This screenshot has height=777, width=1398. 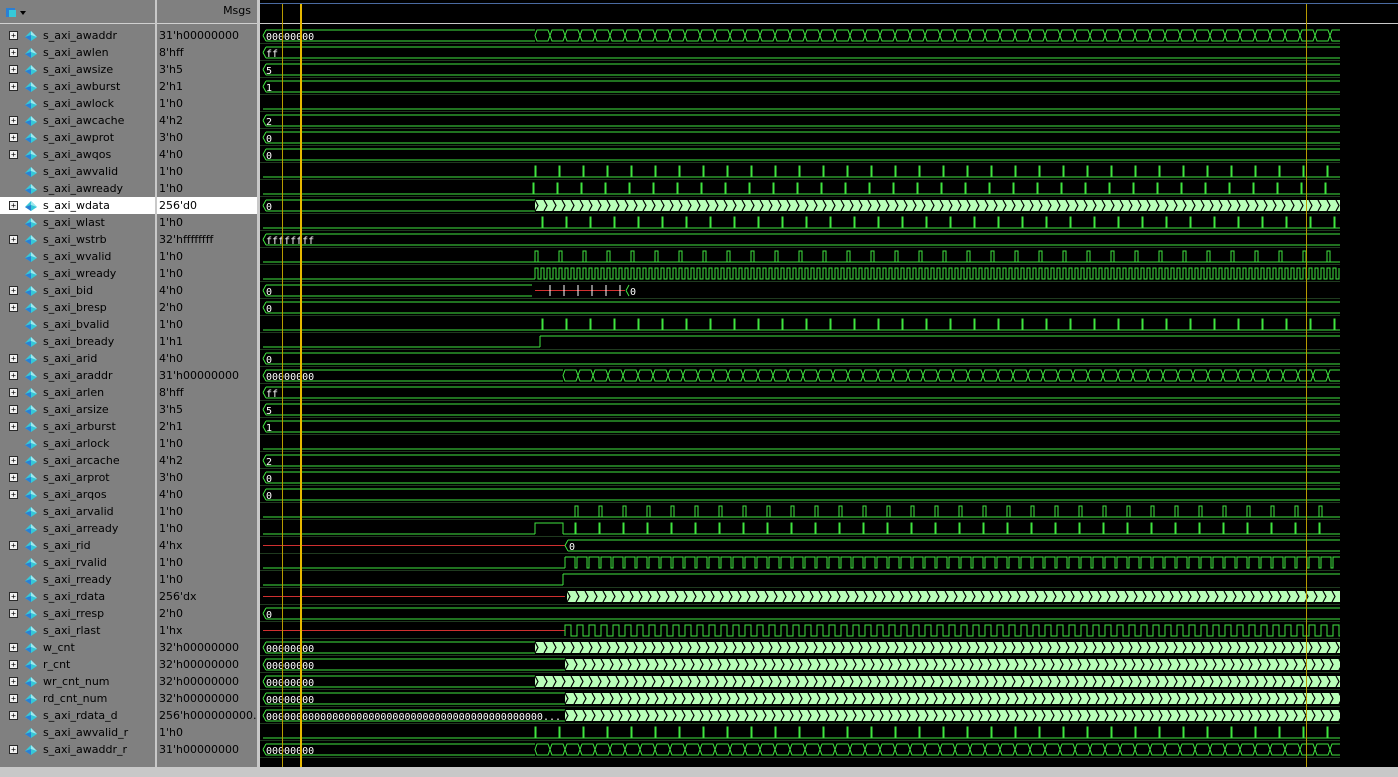 What do you see at coordinates (77, 222) in the screenshot?
I see `signal-row-s_axi_wlast: s_axi_wlast` at bounding box center [77, 222].